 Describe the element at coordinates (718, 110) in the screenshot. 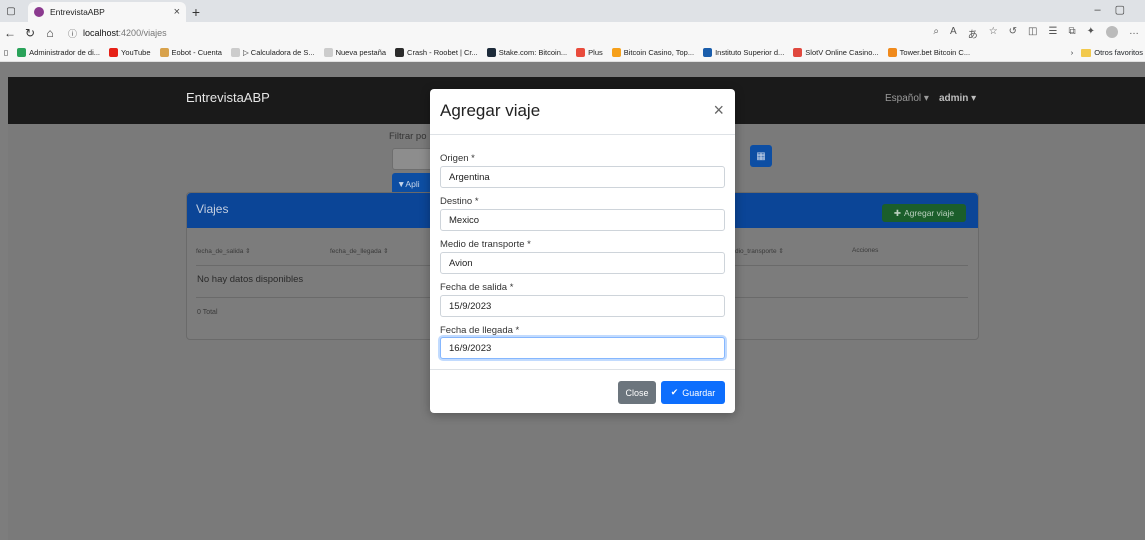

I see `close-icon: ×` at that location.